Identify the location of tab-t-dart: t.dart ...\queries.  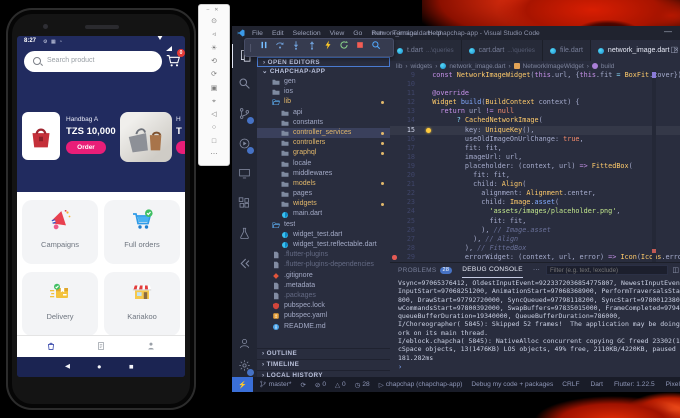
(426, 50).